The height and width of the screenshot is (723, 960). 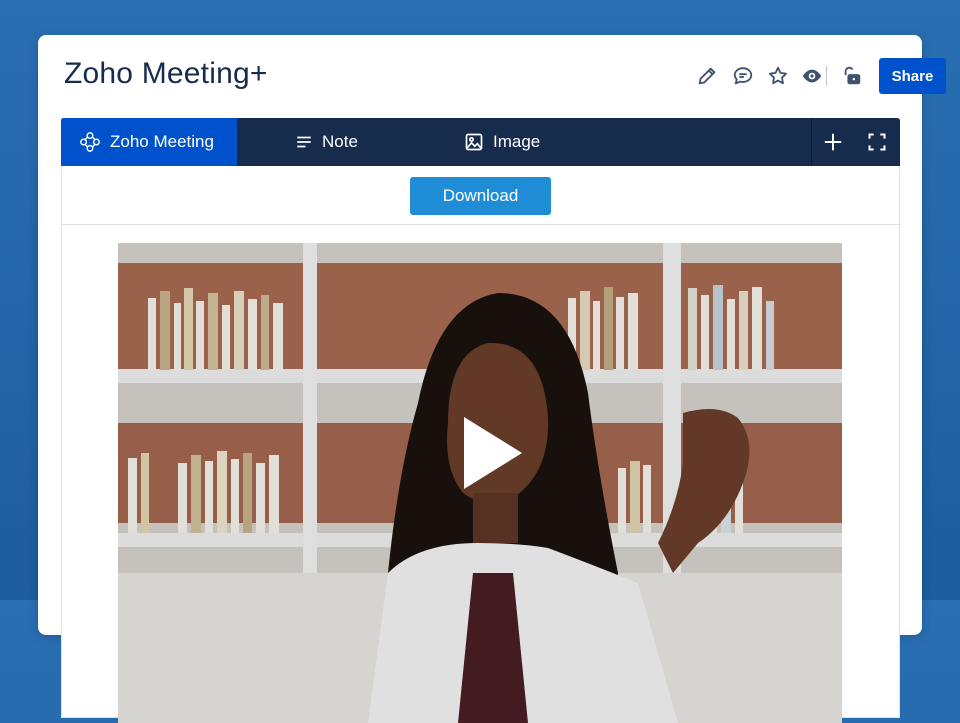 What do you see at coordinates (340, 142) in the screenshot?
I see `tab-label: Note` at bounding box center [340, 142].